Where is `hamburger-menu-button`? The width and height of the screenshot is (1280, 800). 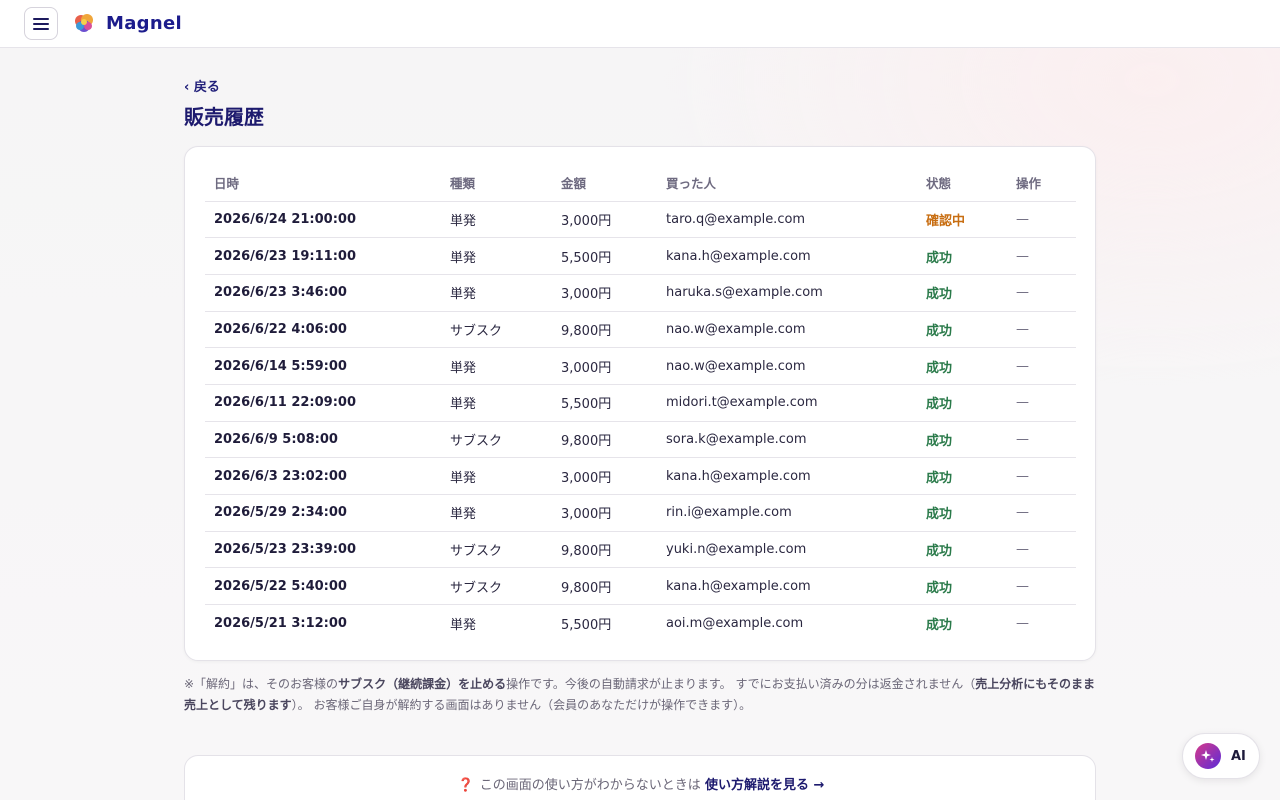 hamburger-menu-button is located at coordinates (41, 23).